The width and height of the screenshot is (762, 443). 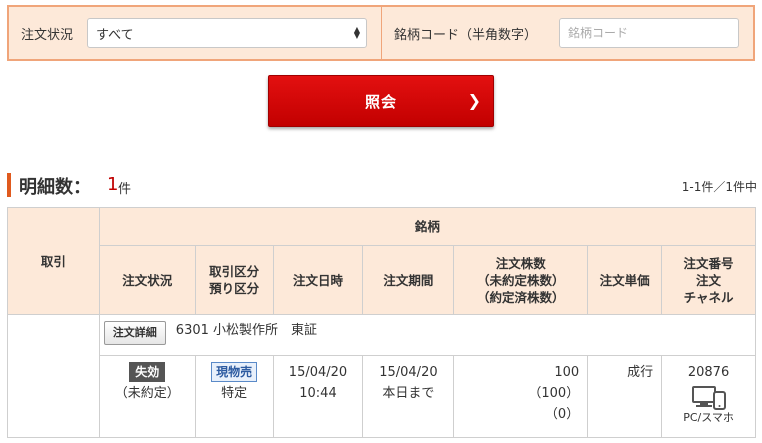 What do you see at coordinates (521, 396) in the screenshot?
I see `quantity-cell: 100 （100） （0）` at bounding box center [521, 396].